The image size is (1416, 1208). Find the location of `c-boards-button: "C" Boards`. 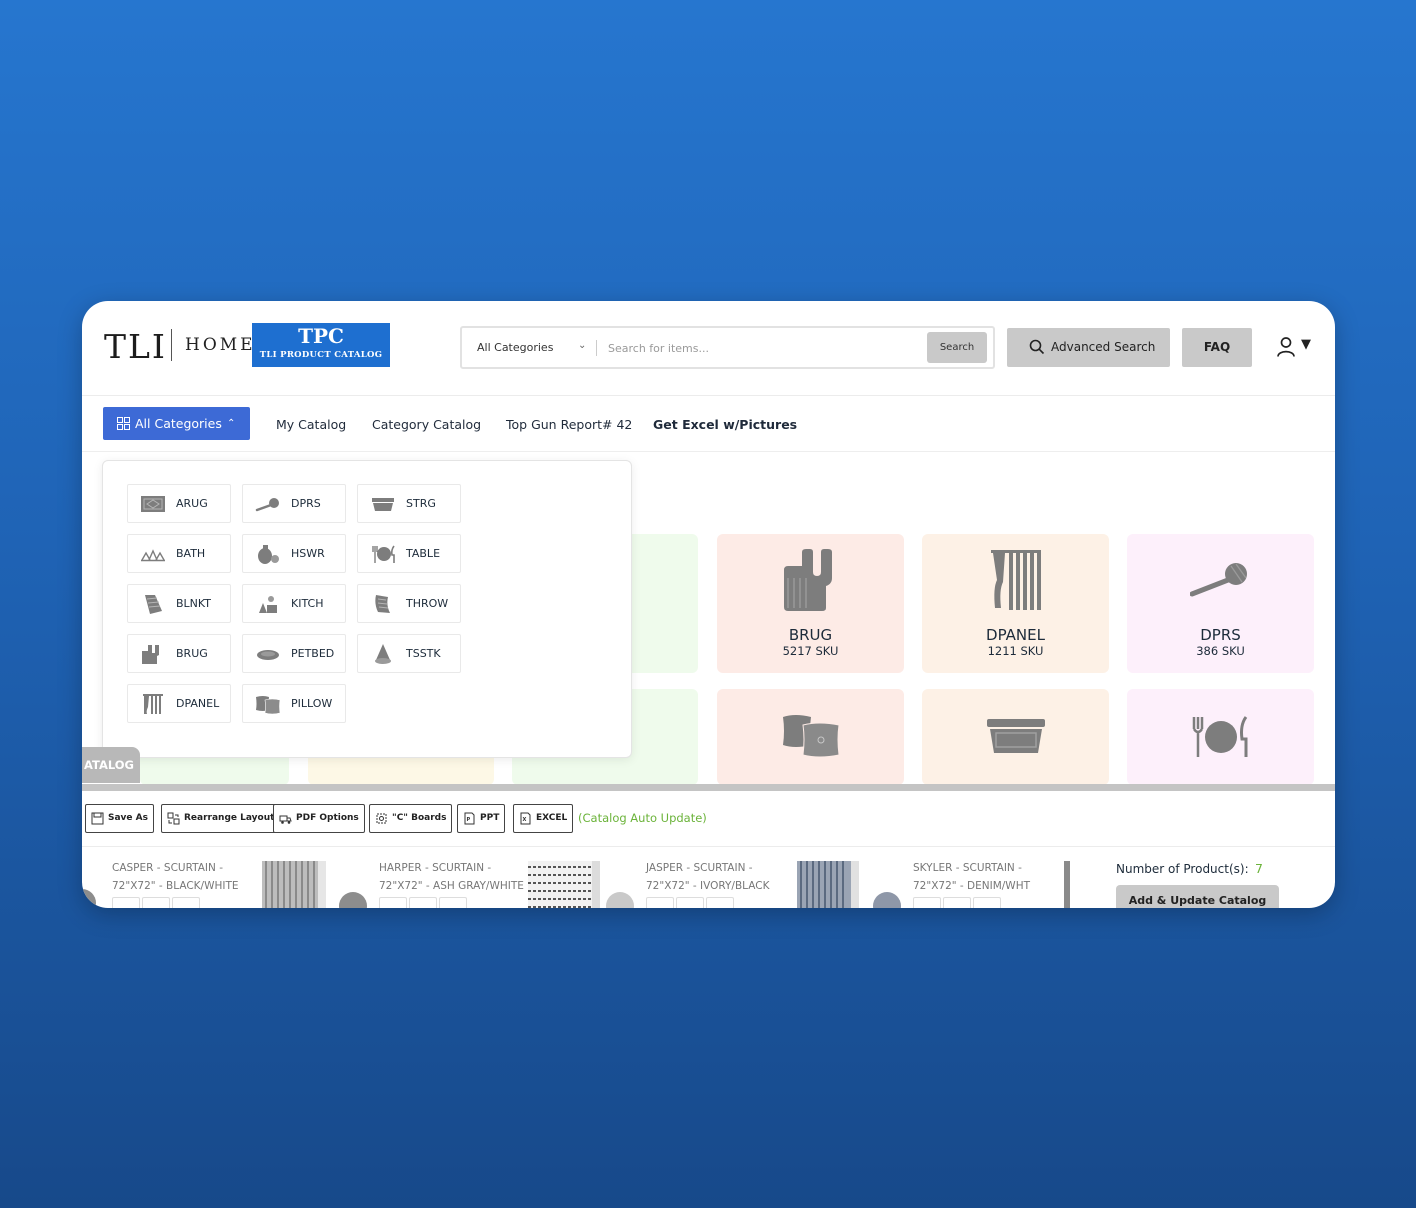

c-boards-button: "C" Boards is located at coordinates (411, 818).